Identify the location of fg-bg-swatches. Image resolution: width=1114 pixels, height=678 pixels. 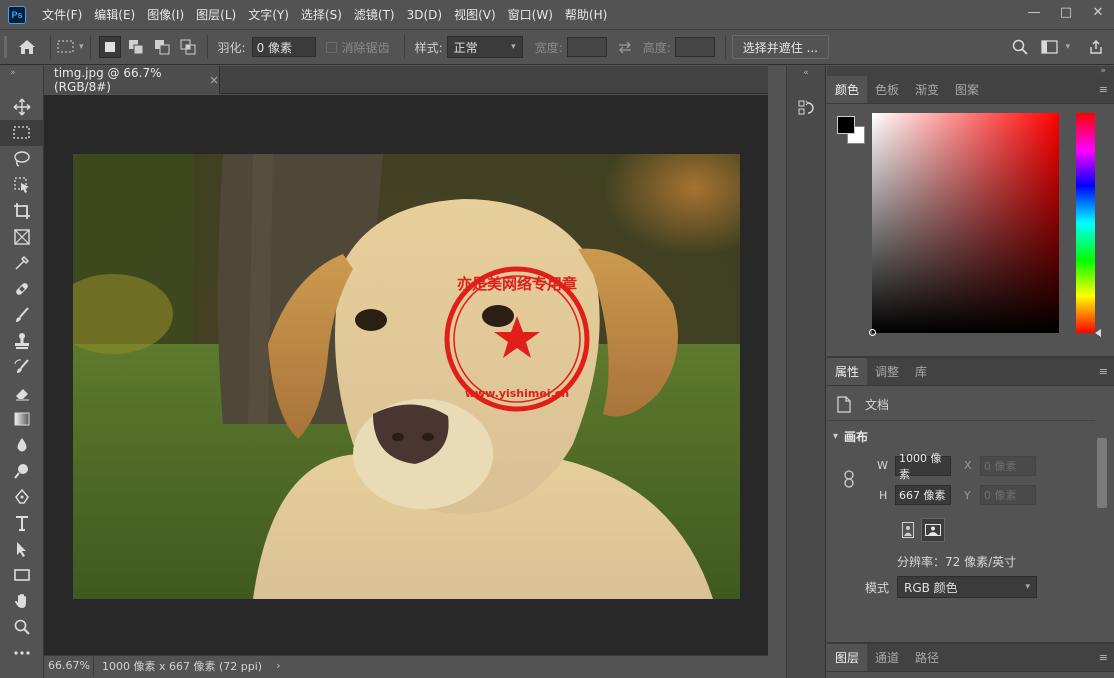
(852, 131).